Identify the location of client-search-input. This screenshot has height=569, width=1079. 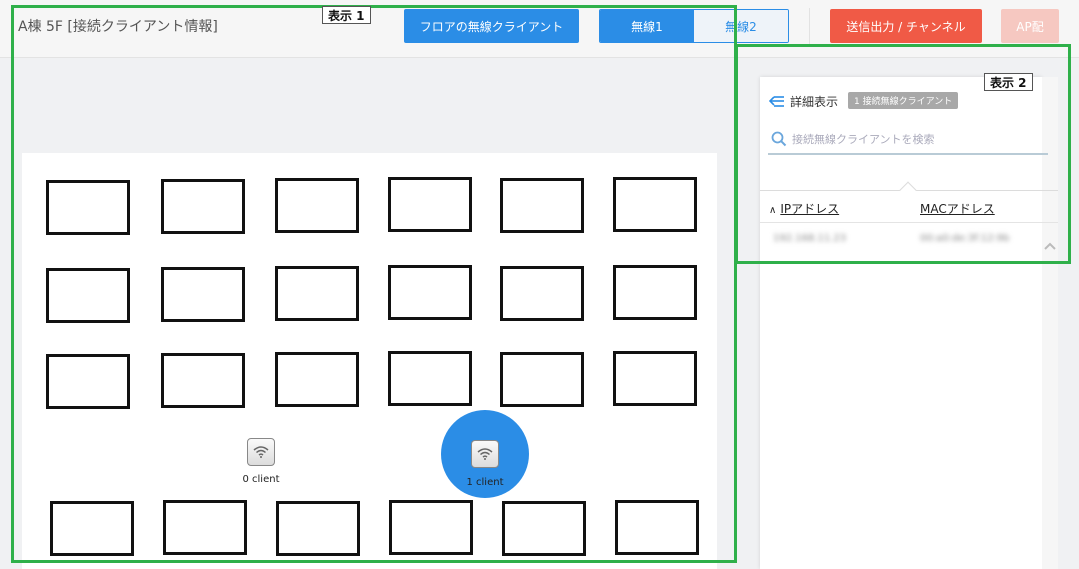
(917, 139).